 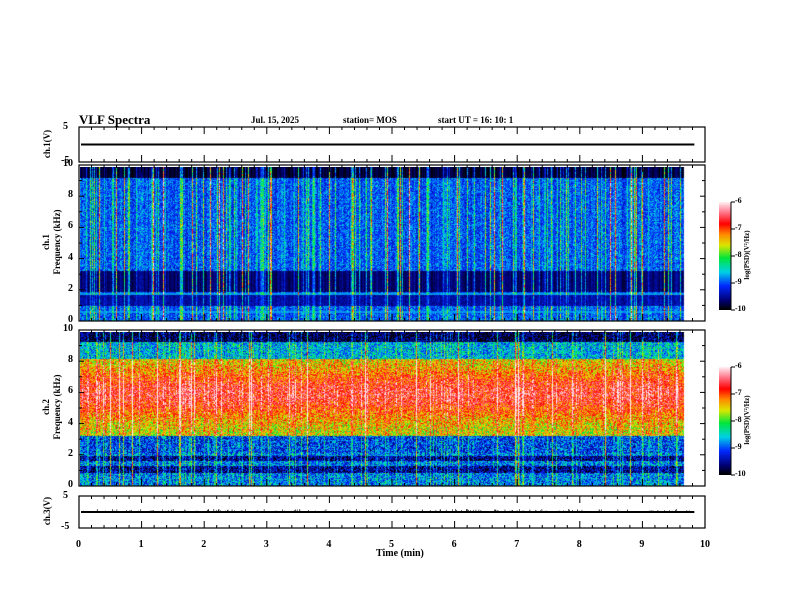 What do you see at coordinates (516, 544) in the screenshot?
I see `x-tick-label: 7` at bounding box center [516, 544].